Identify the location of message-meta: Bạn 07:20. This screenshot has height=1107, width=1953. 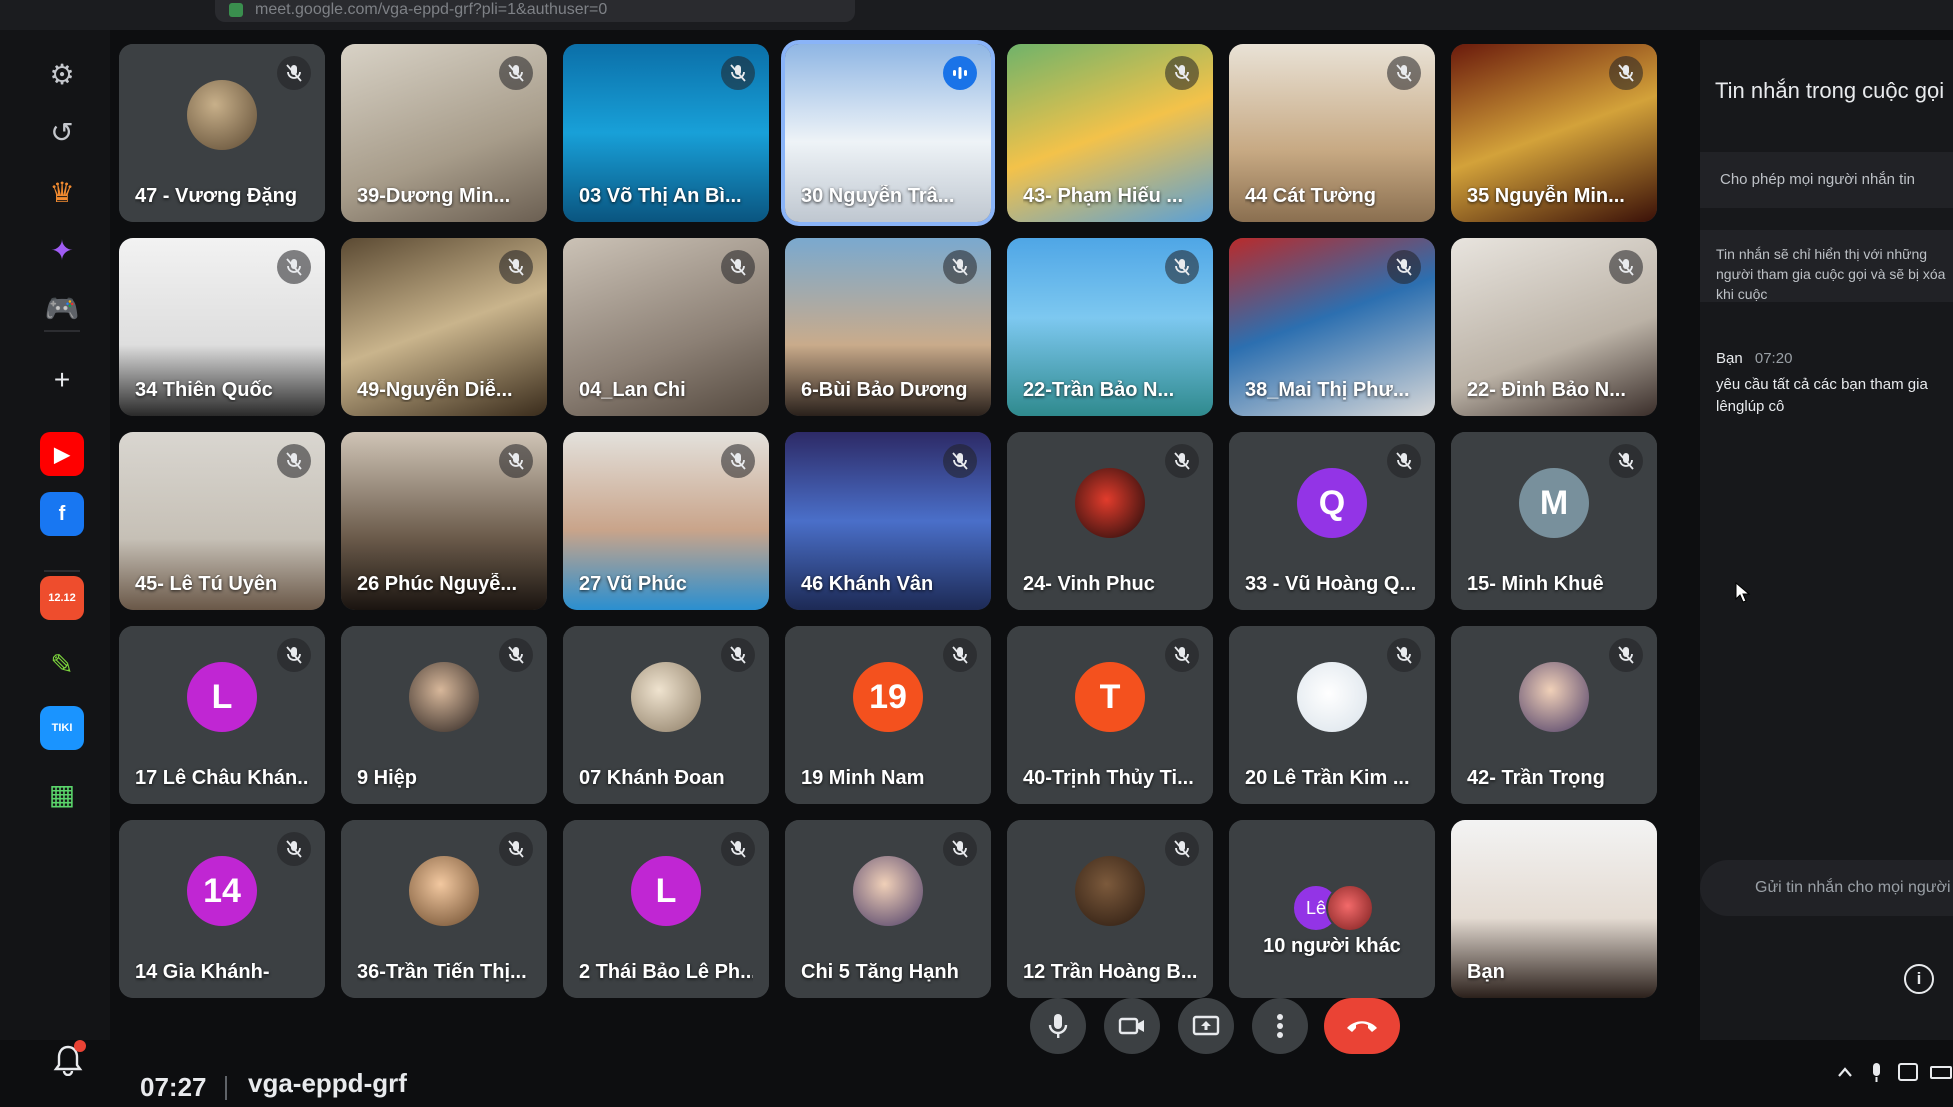
(1754, 358).